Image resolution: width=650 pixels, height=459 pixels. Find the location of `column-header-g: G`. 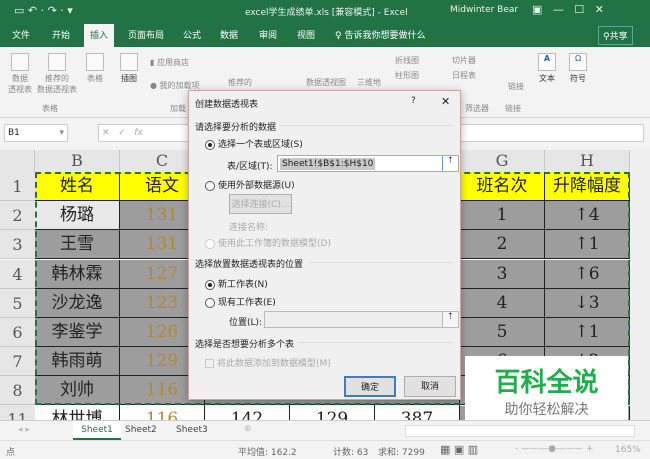

column-header-g: G is located at coordinates (502, 161).